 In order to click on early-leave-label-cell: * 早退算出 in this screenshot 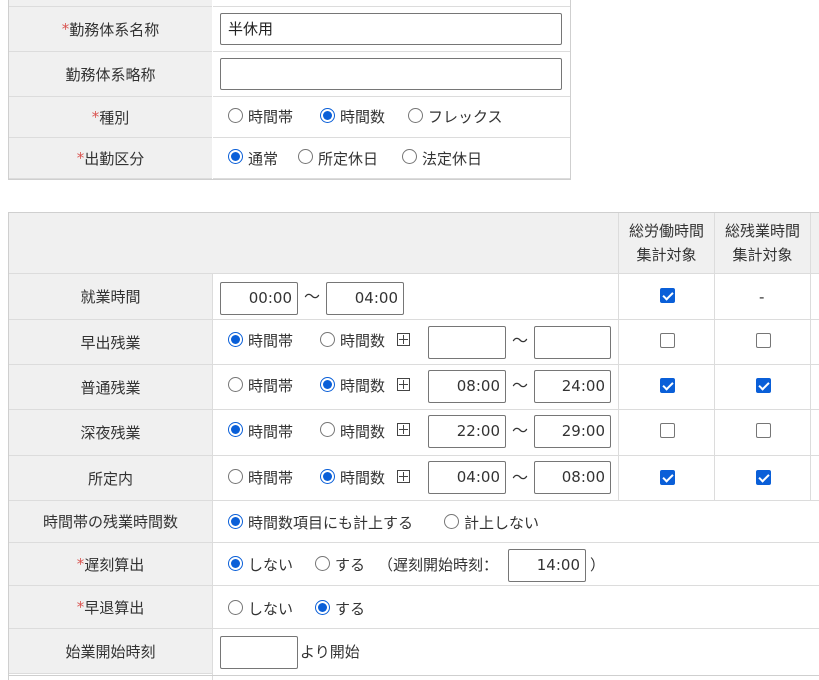, I will do `click(110, 607)`.